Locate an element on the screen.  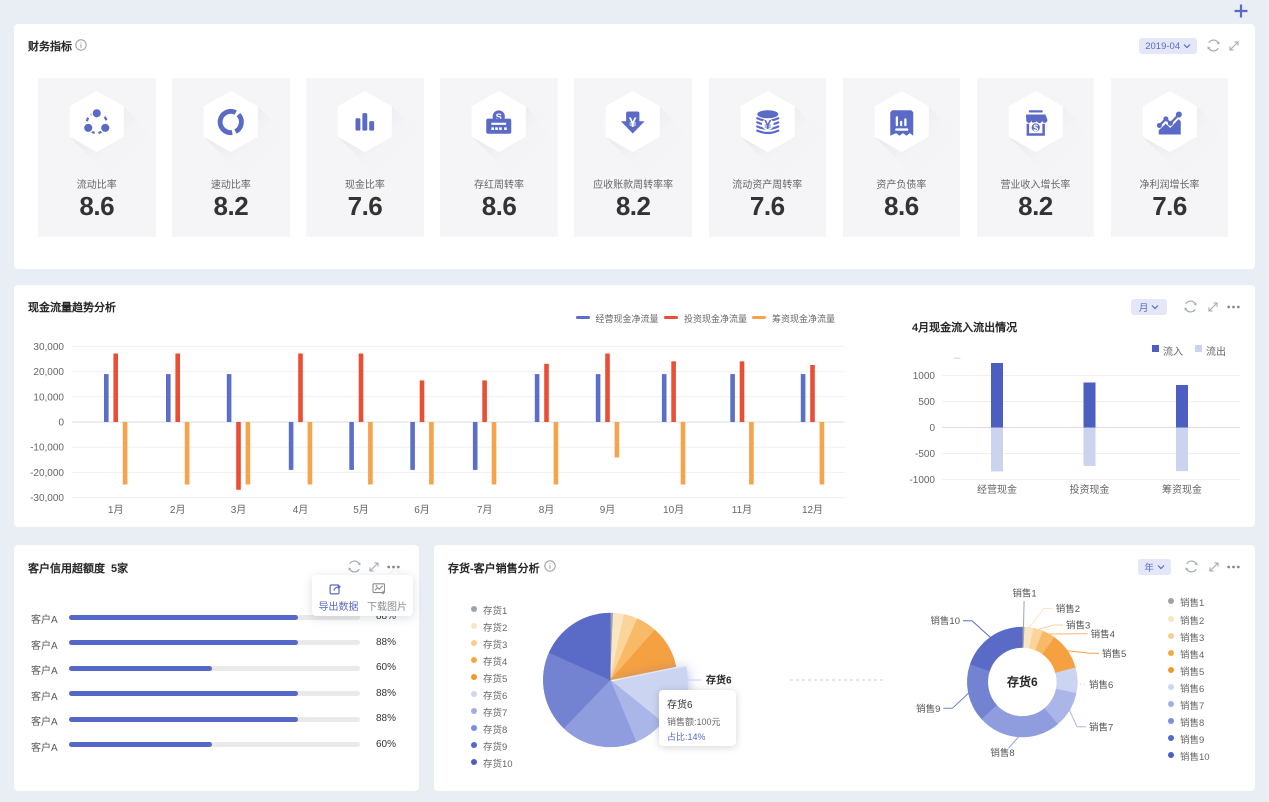
svg-text: 11月 is located at coordinates (742, 510).